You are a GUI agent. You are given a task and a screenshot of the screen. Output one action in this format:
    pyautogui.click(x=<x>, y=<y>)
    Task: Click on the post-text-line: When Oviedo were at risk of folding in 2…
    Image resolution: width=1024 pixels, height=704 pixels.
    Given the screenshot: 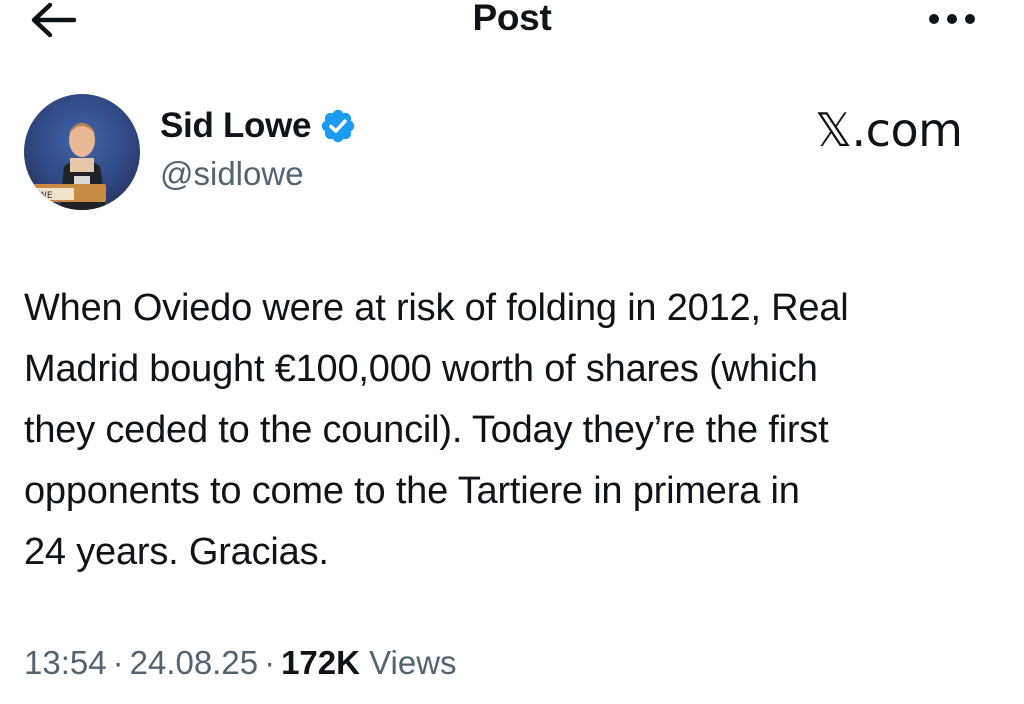 What is the action you would take?
    pyautogui.click(x=436, y=308)
    